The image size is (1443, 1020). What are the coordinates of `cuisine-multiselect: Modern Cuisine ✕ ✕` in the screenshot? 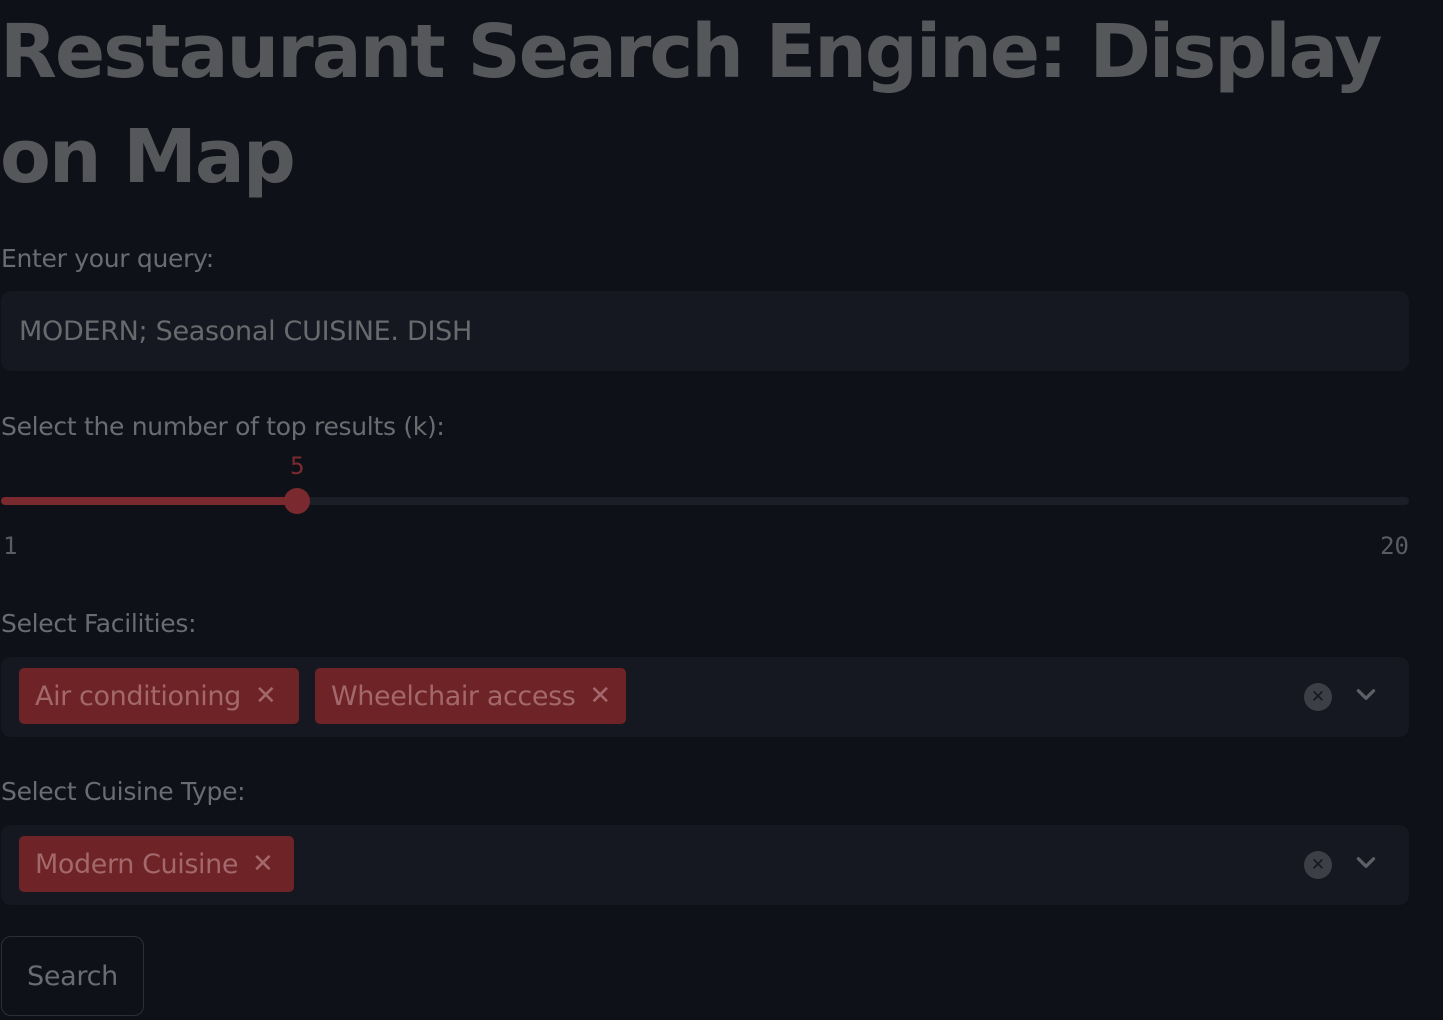 It's located at (705, 865).